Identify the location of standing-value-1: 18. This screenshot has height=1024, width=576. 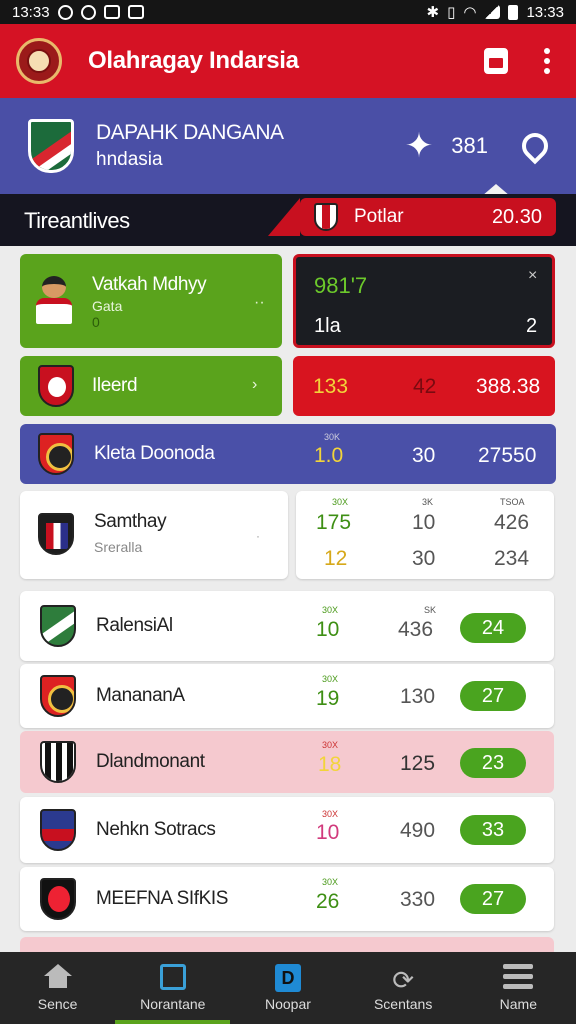
(330, 764).